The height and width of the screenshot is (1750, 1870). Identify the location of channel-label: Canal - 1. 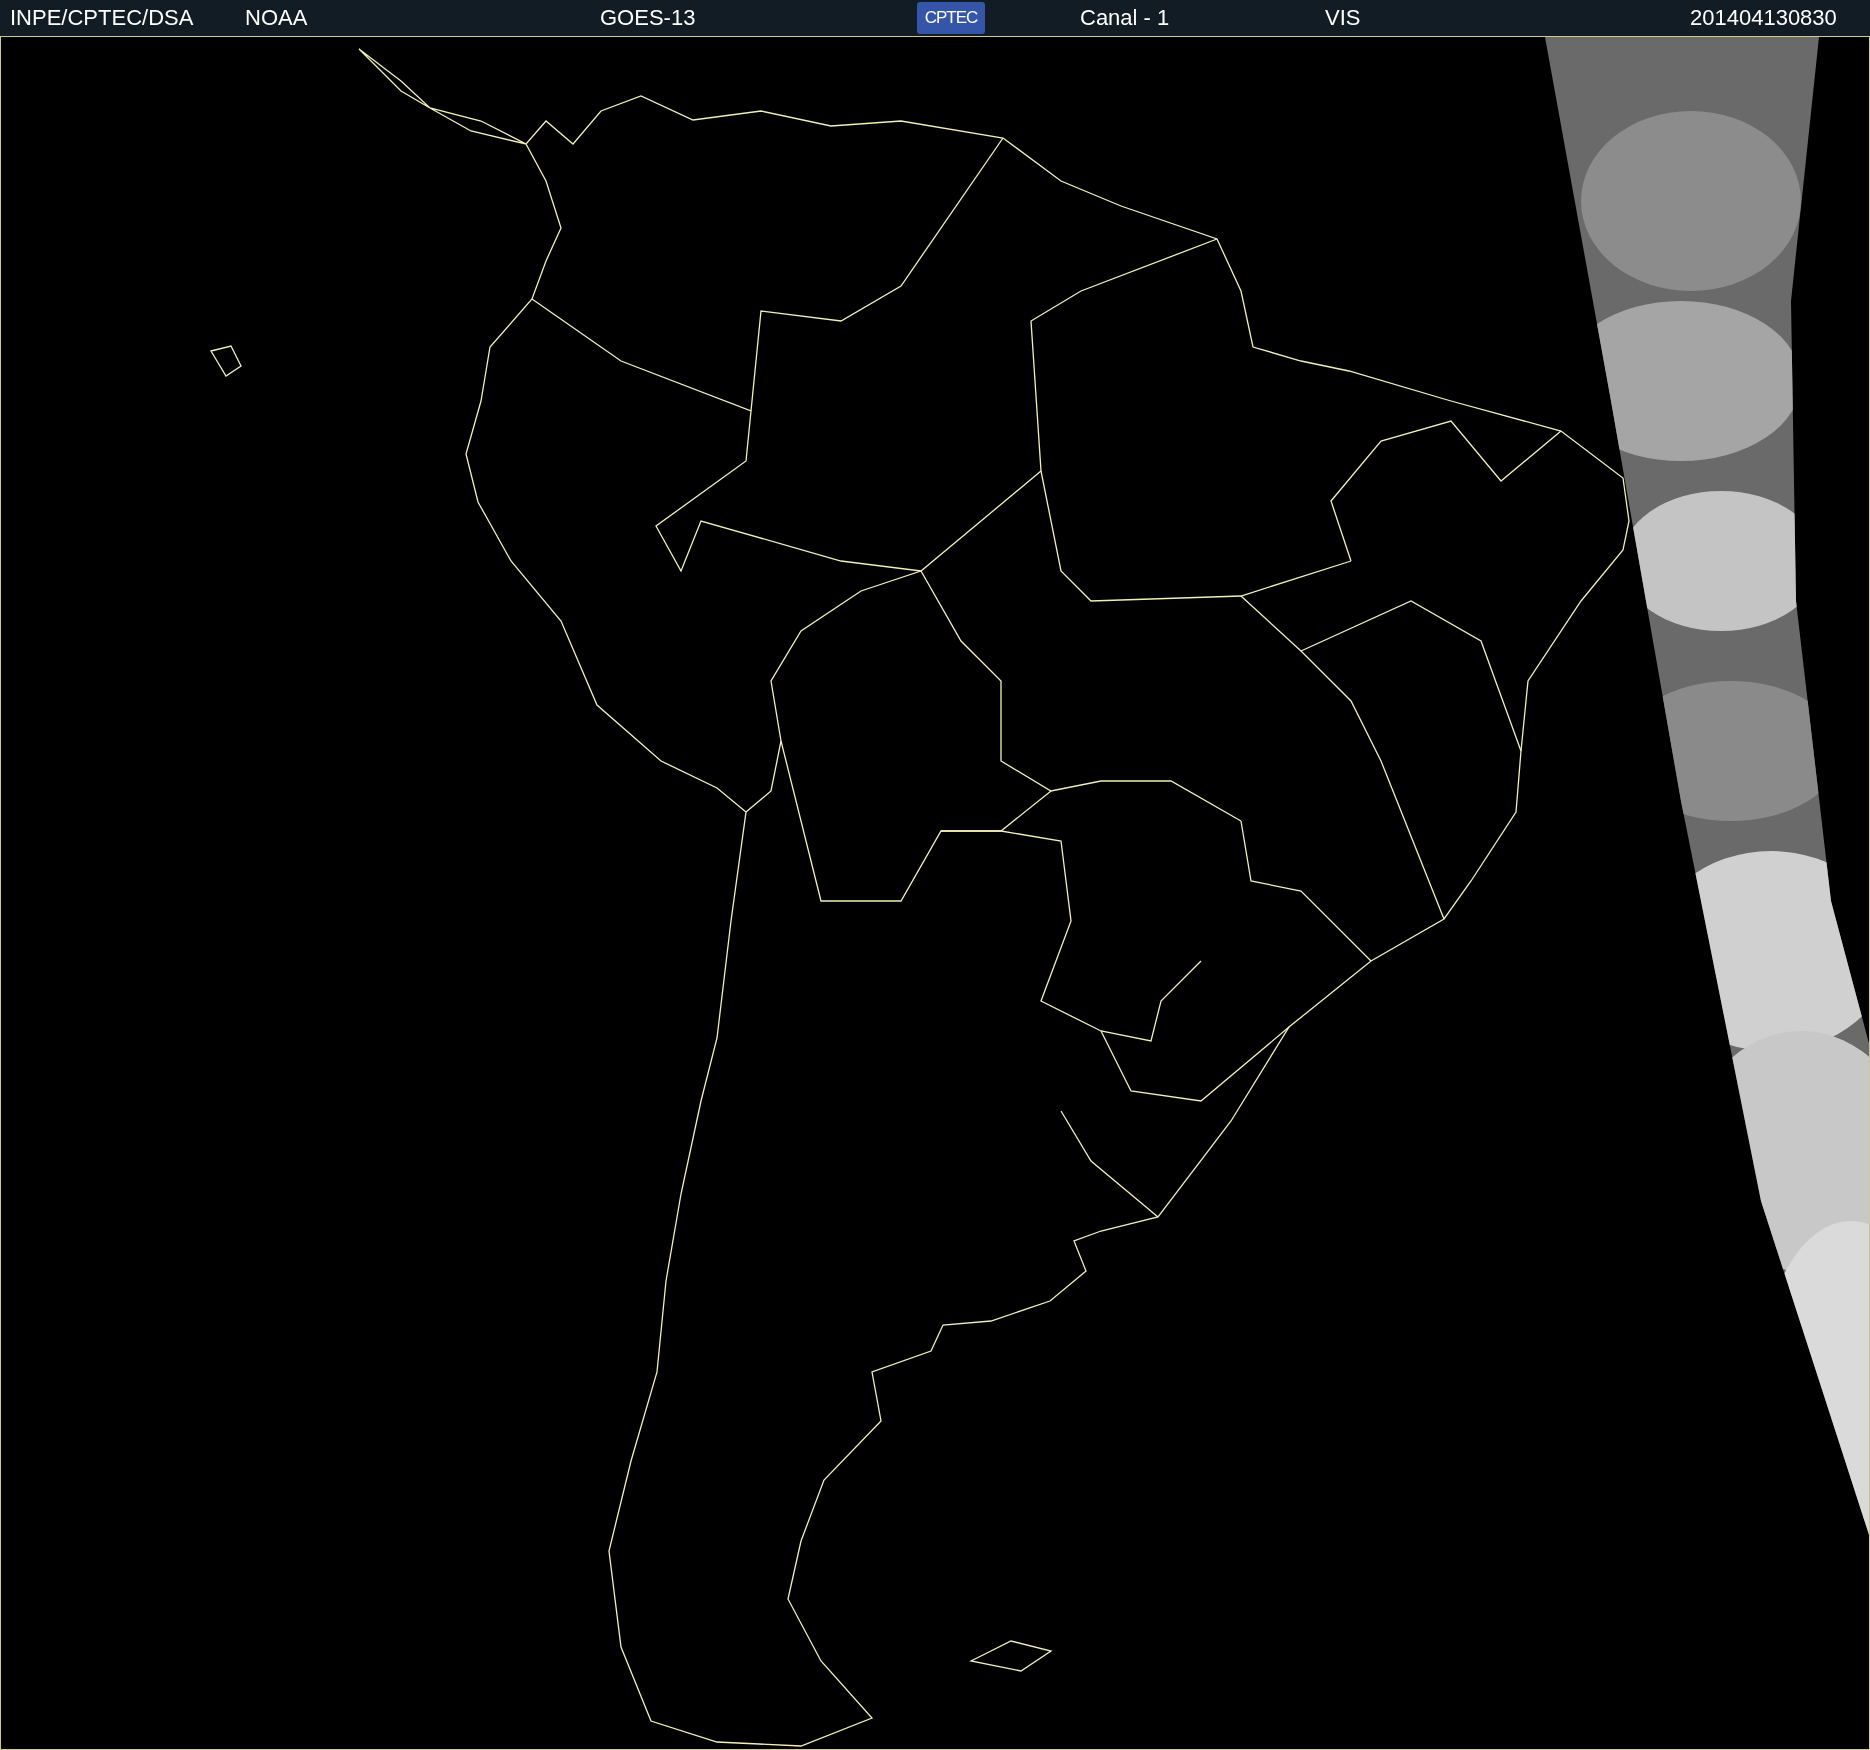
(1125, 18).